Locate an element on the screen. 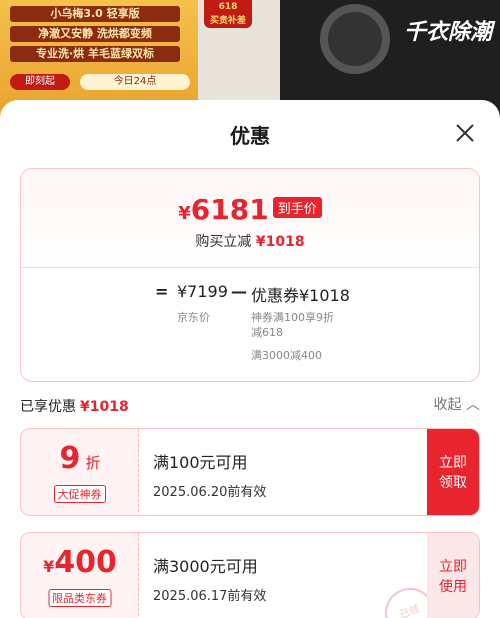 This screenshot has height=618, width=500. coupon-value-panel: ¥400 限品类东券 is located at coordinates (80, 575).